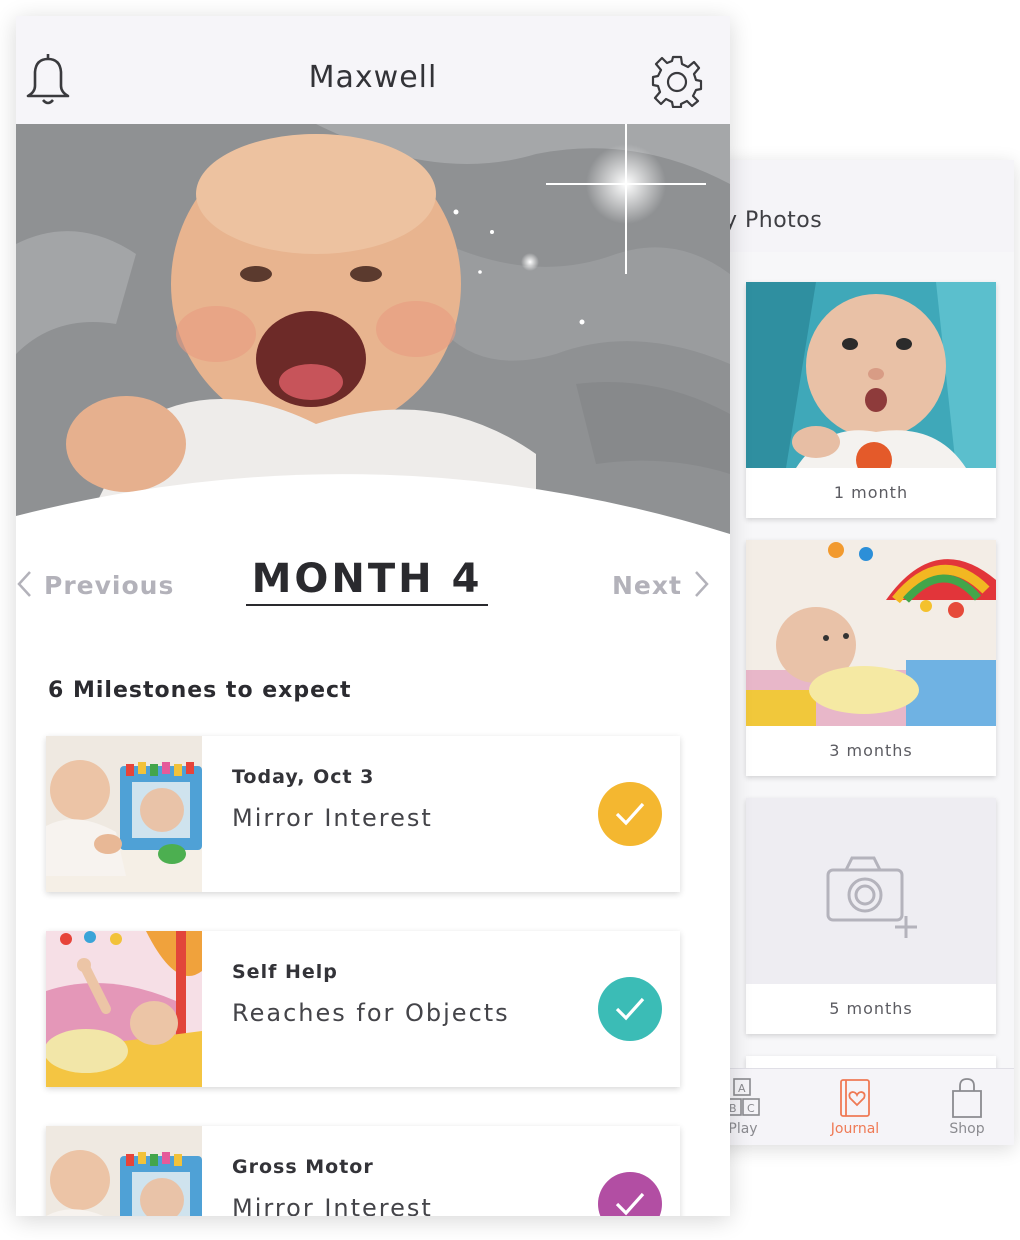 The image size is (1020, 1240). I want to click on next-month-button: Next, so click(661, 585).